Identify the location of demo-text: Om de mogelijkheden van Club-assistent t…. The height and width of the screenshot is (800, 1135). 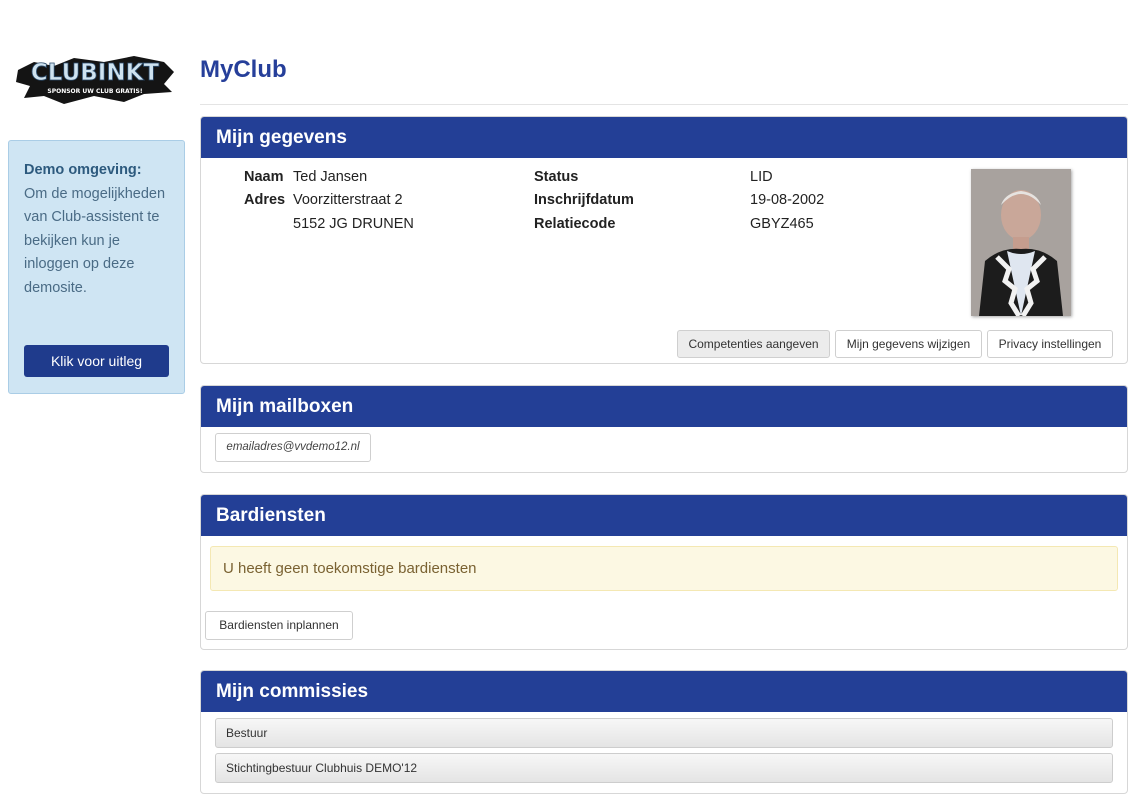
(95, 240).